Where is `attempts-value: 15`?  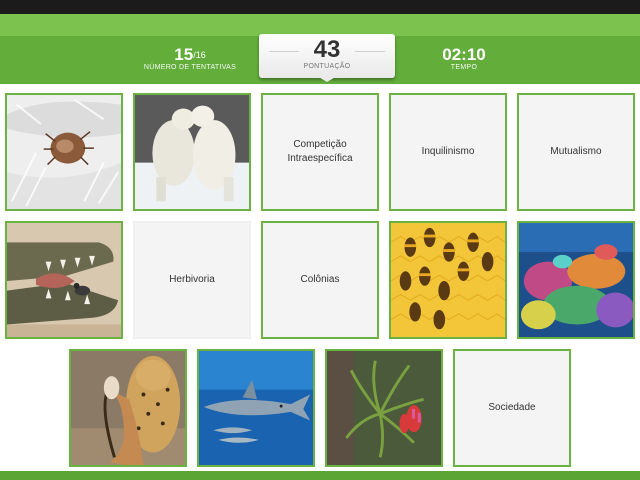 attempts-value: 15 is located at coordinates (184, 54).